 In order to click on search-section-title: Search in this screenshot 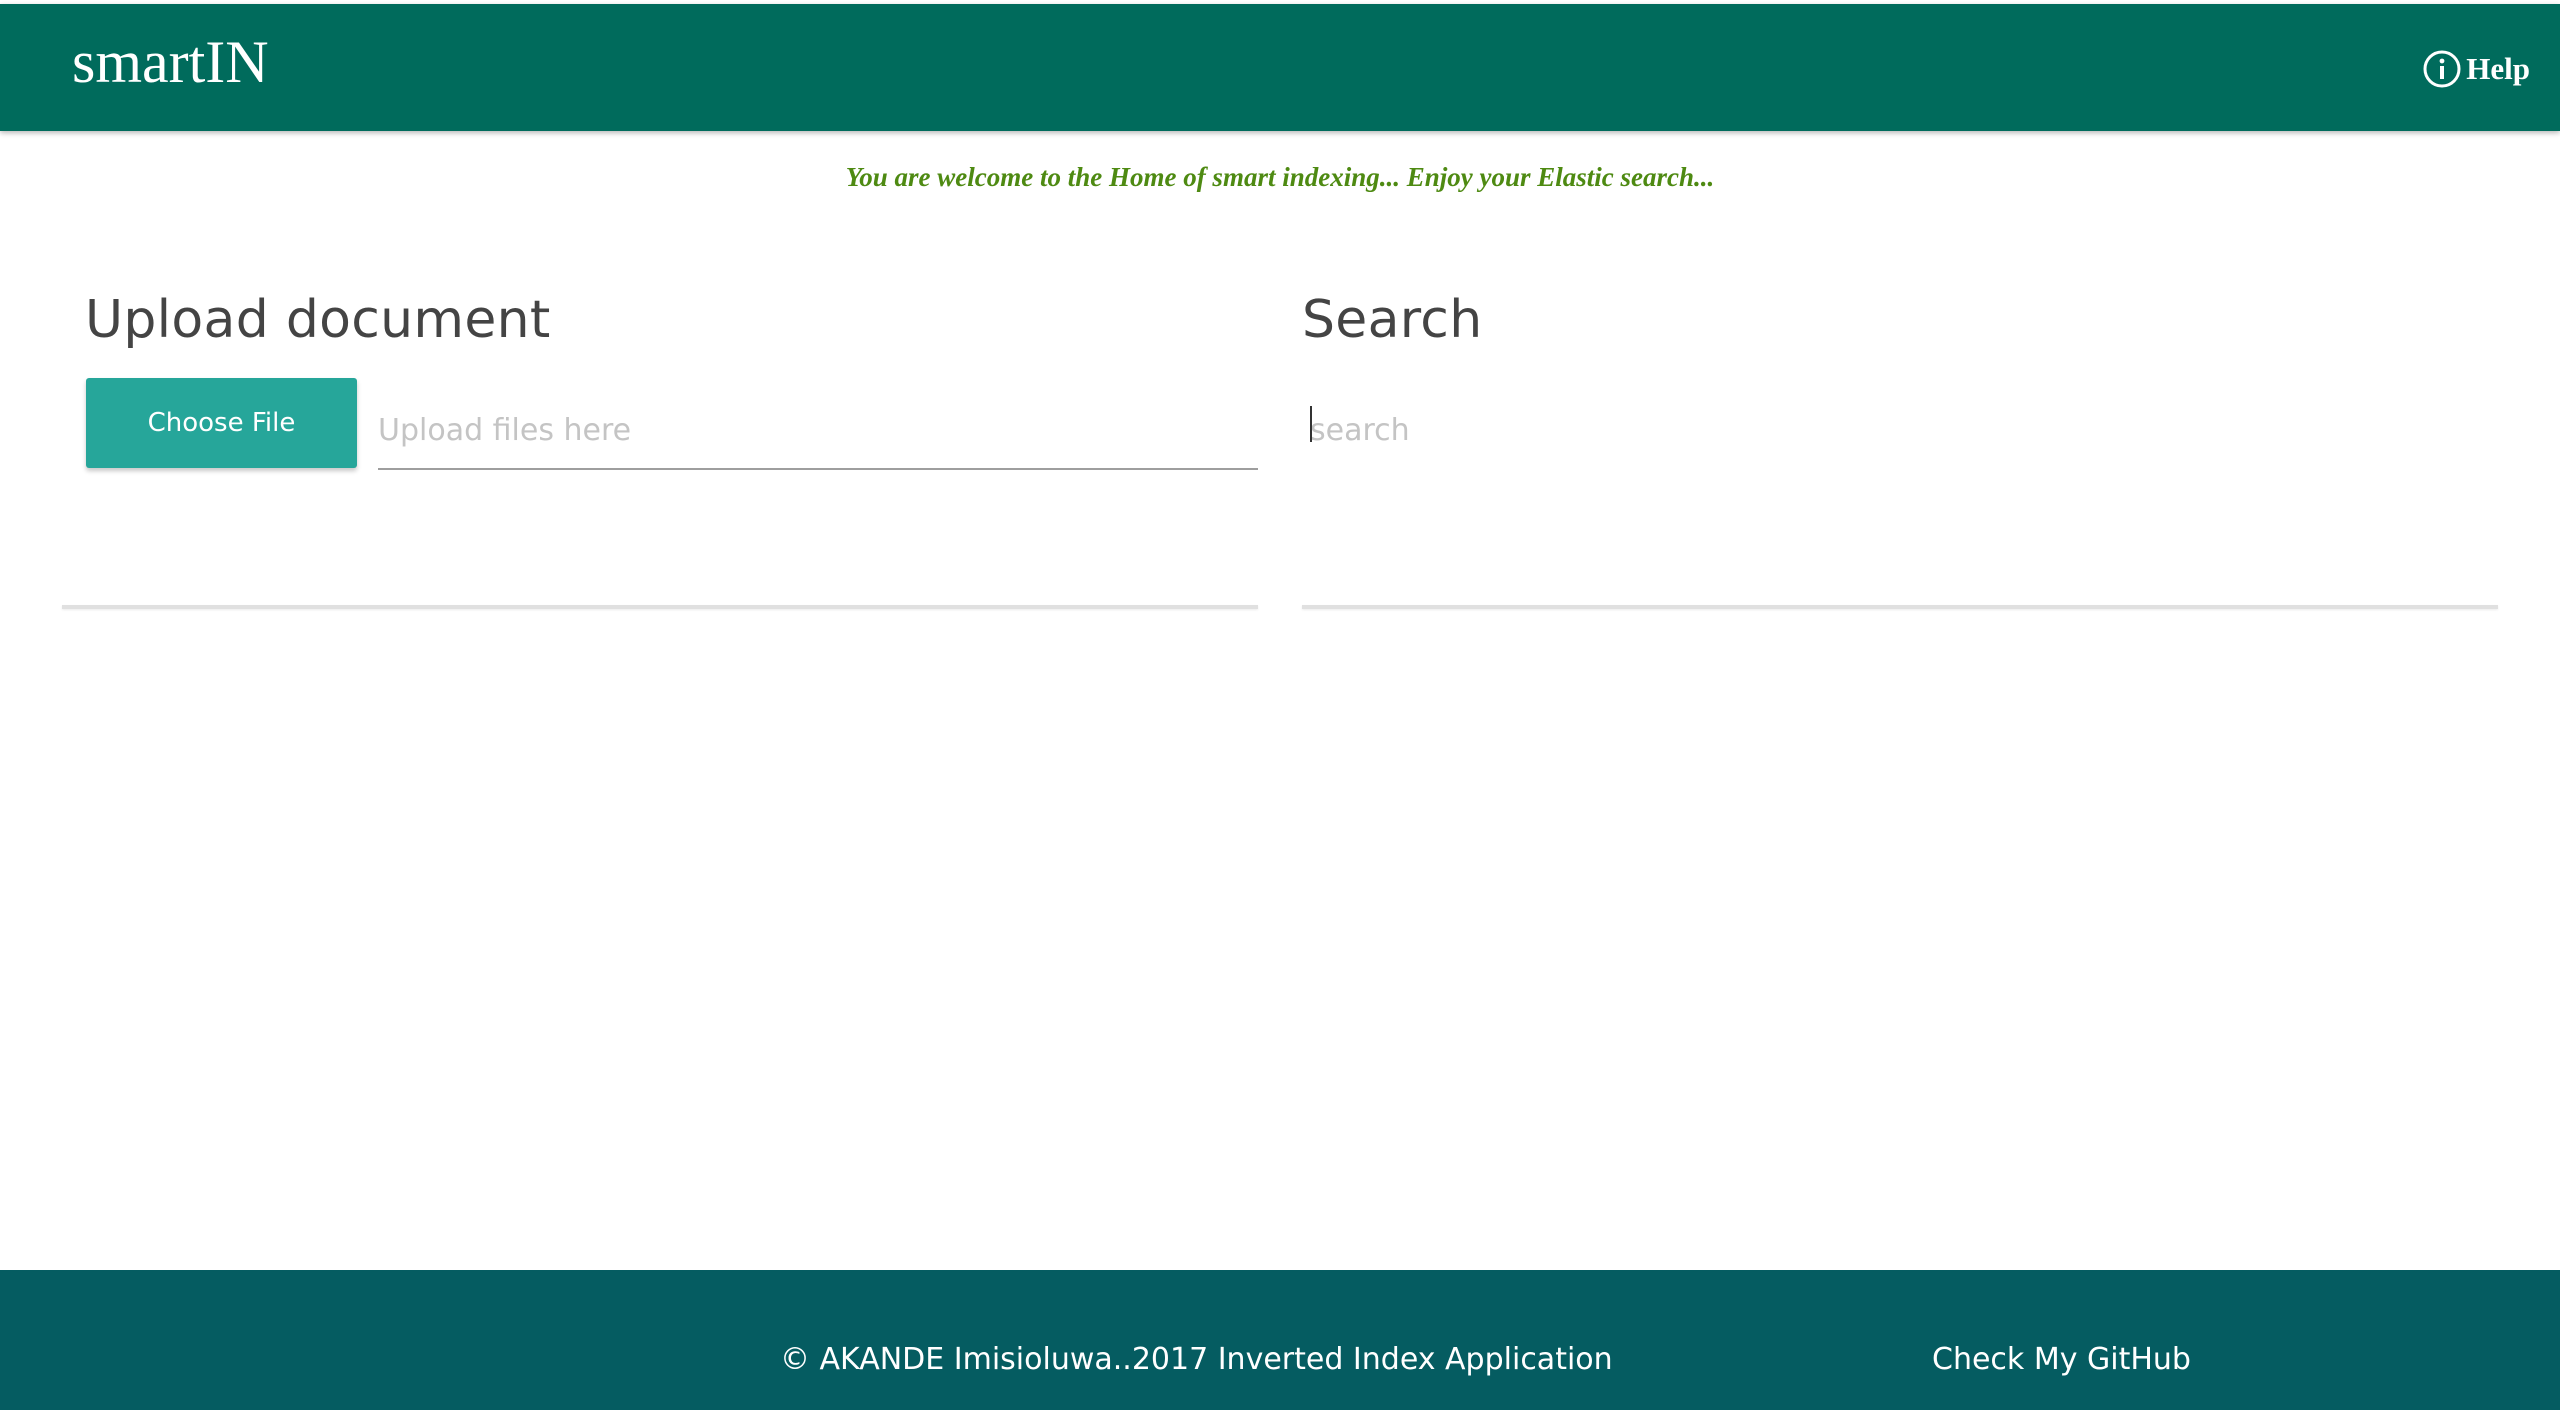, I will do `click(1392, 320)`.